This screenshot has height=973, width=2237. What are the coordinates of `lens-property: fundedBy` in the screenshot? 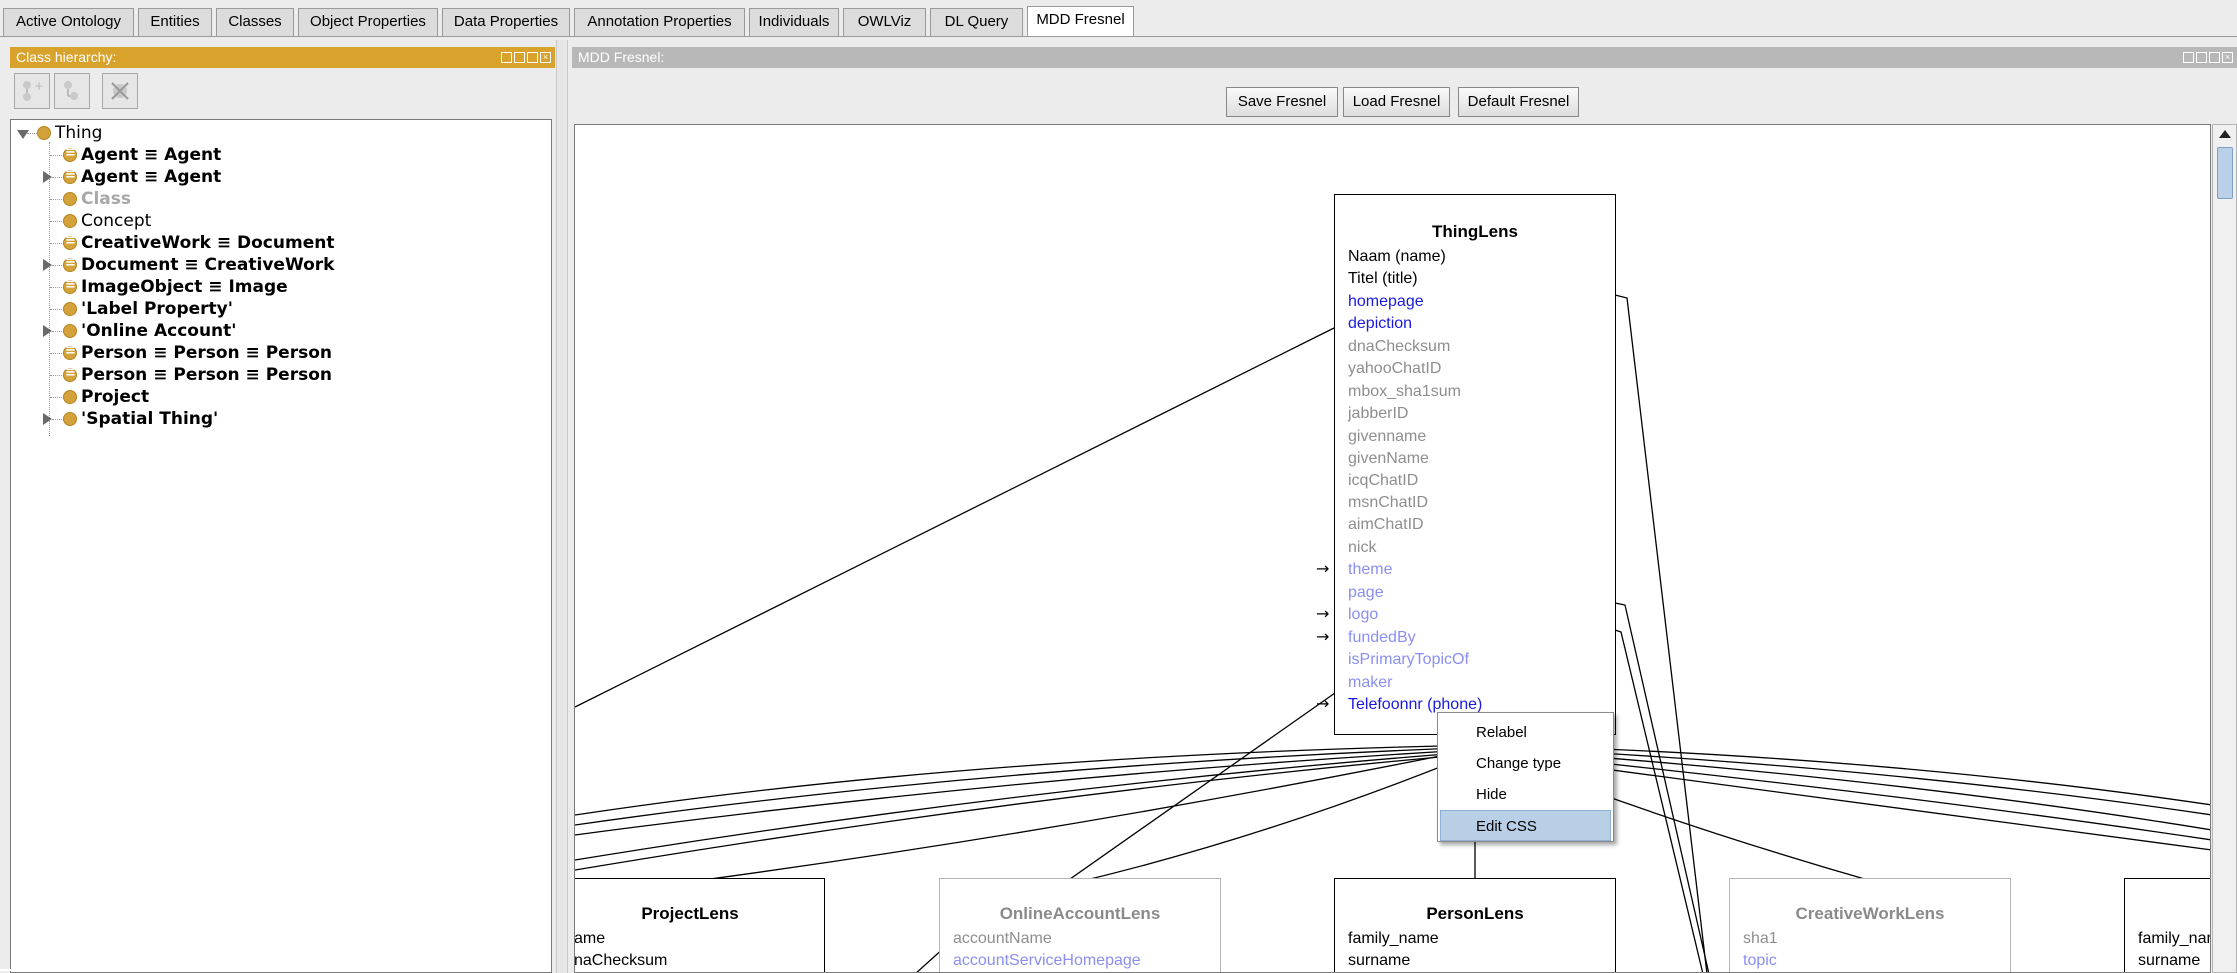 It's located at (1382, 638).